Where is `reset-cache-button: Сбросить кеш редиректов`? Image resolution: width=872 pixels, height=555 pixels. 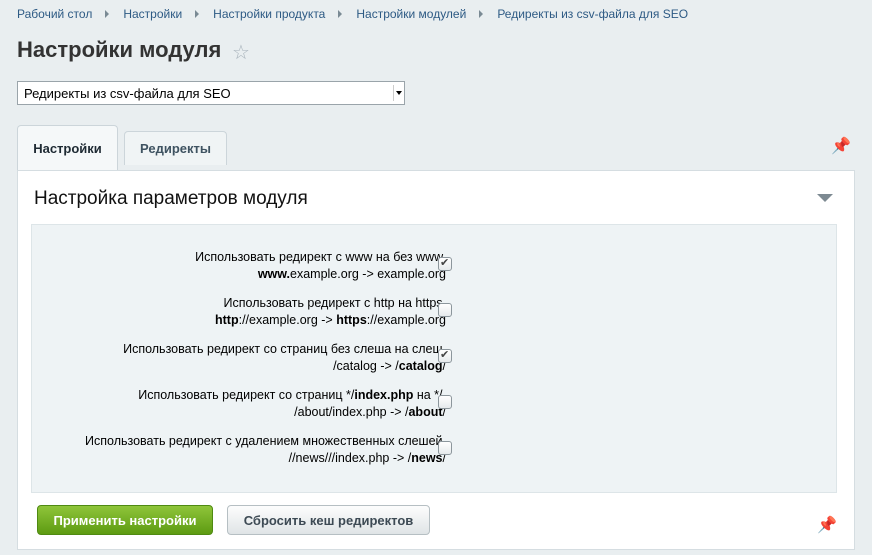 reset-cache-button: Сбросить кеш редиректов is located at coordinates (328, 520).